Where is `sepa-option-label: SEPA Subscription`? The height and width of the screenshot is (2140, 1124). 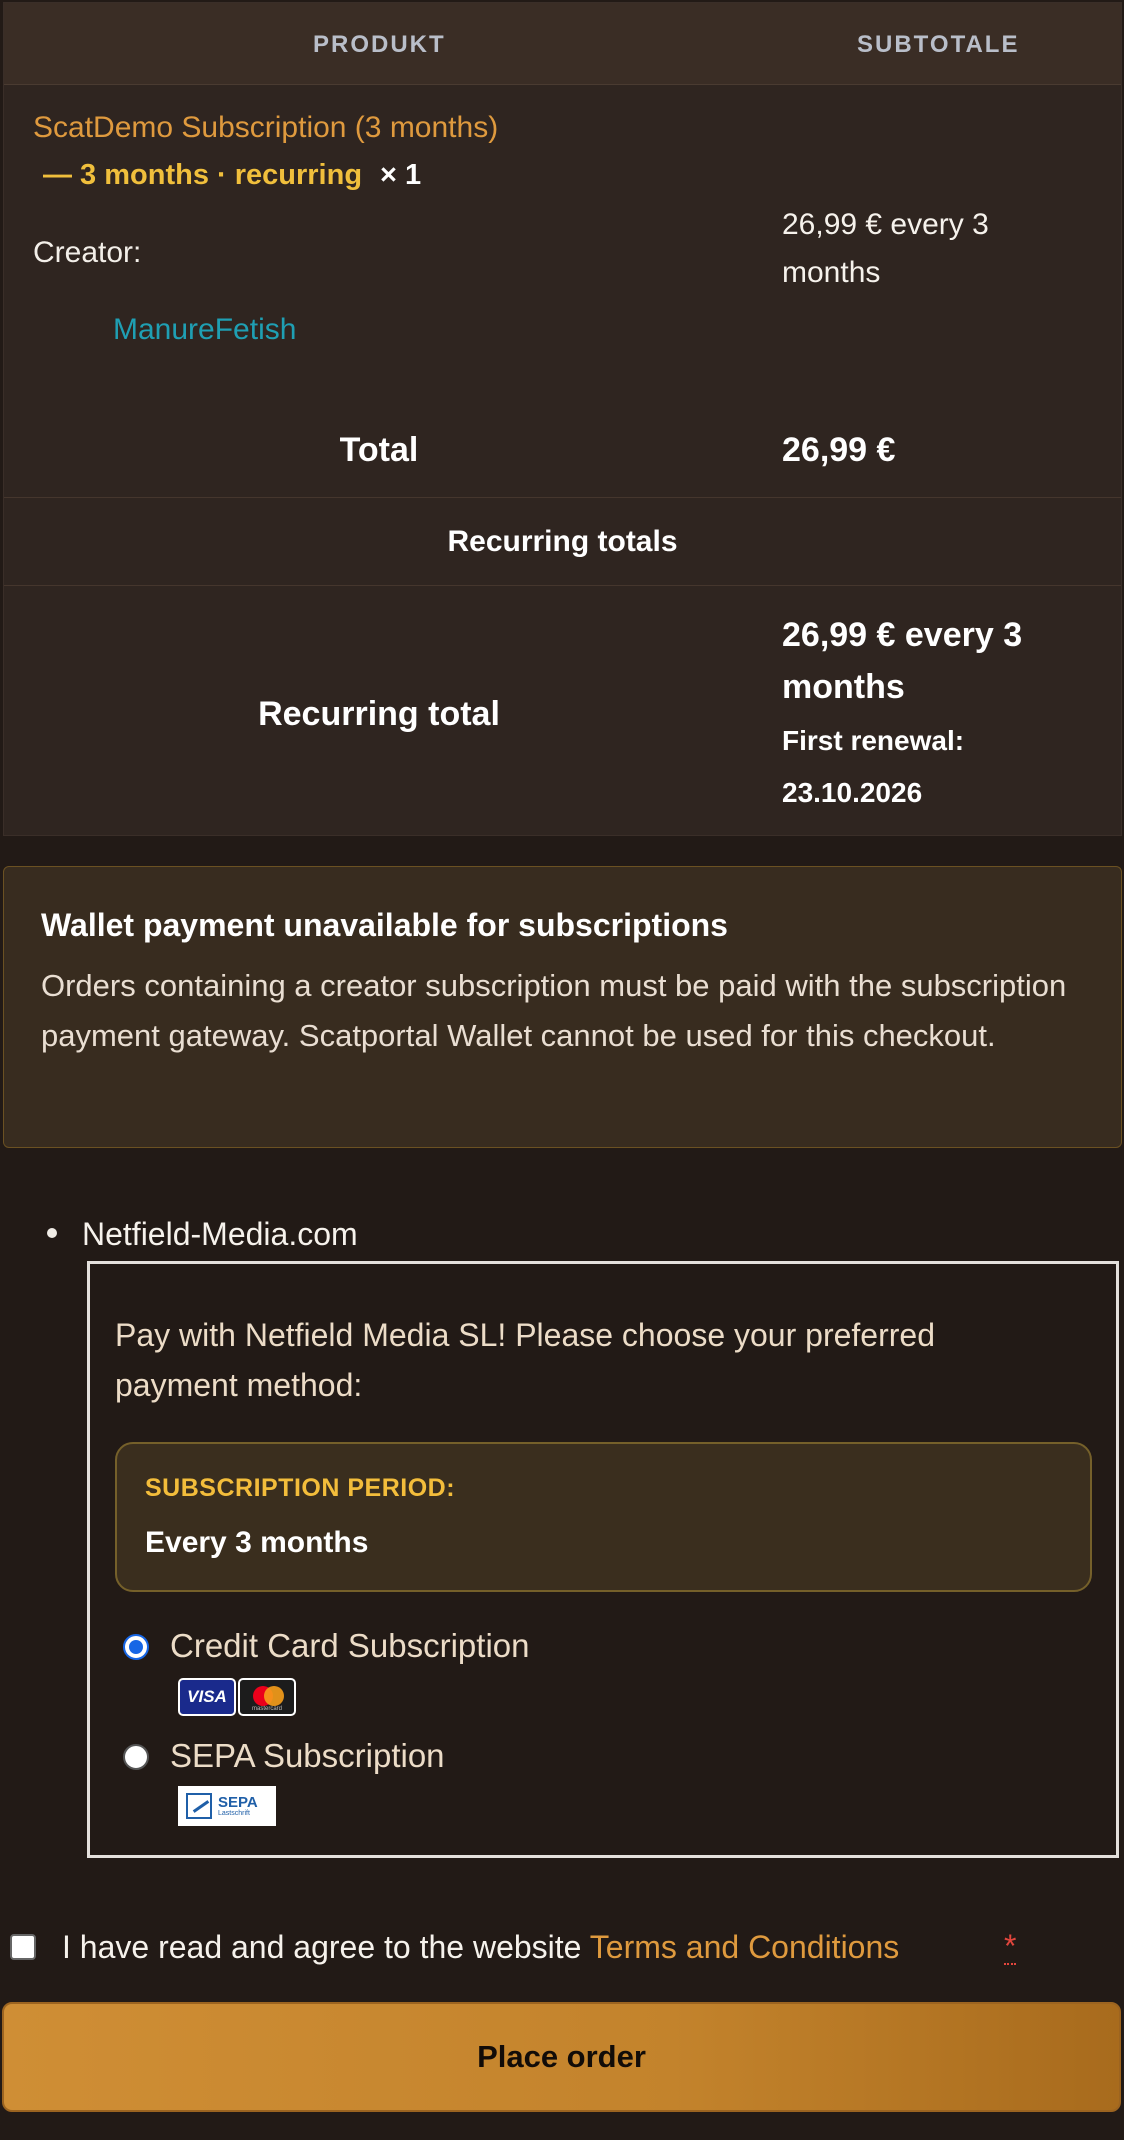 sepa-option-label: SEPA Subscription is located at coordinates (307, 1756).